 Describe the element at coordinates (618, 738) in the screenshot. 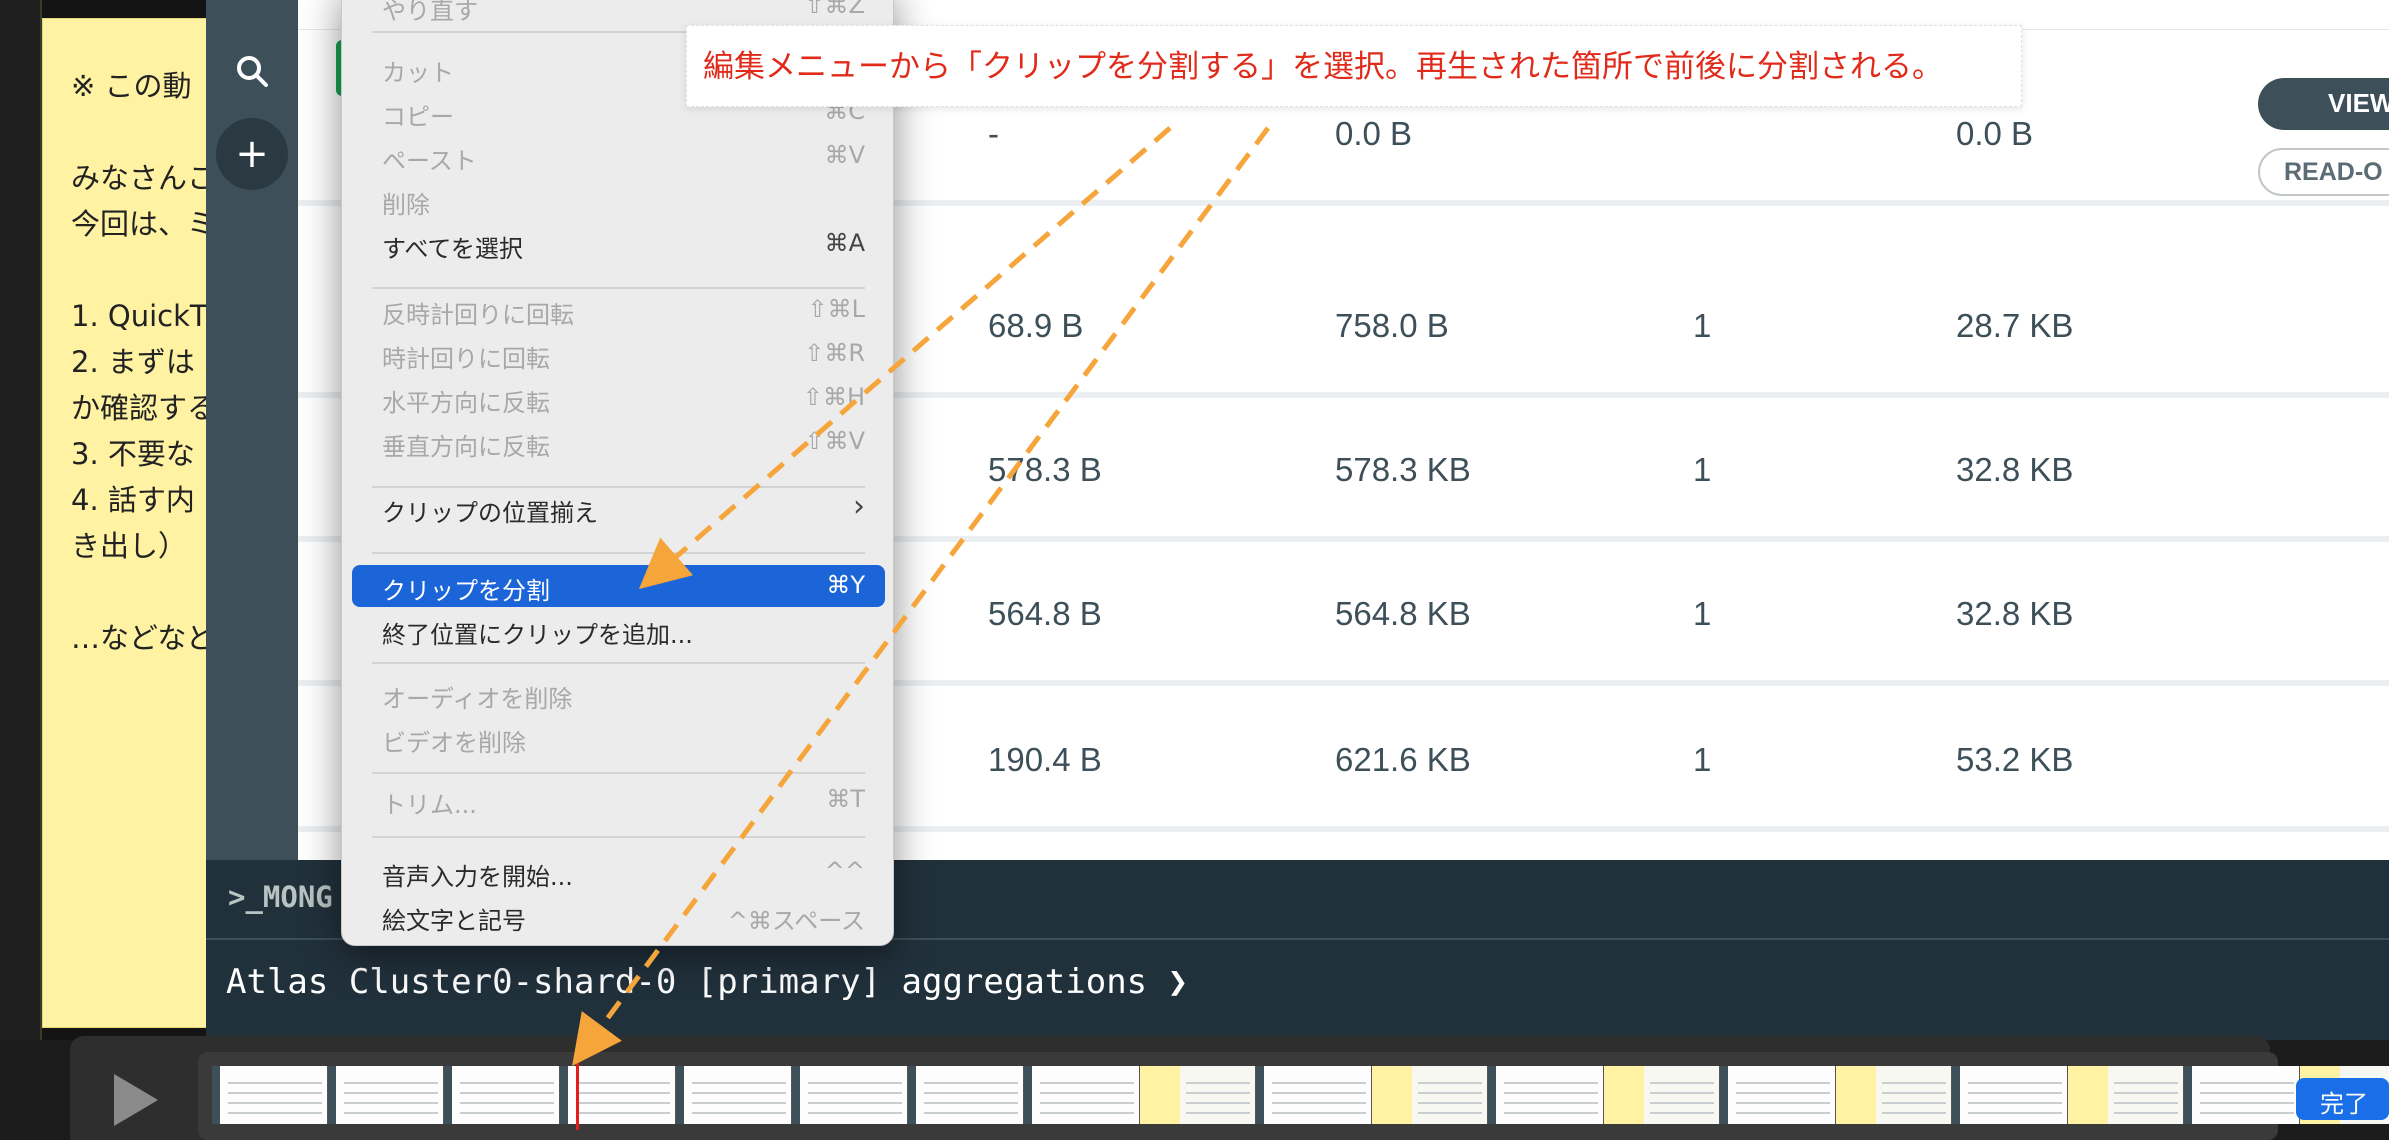

I see `menu-item-remove-video: ビデオを削除` at that location.